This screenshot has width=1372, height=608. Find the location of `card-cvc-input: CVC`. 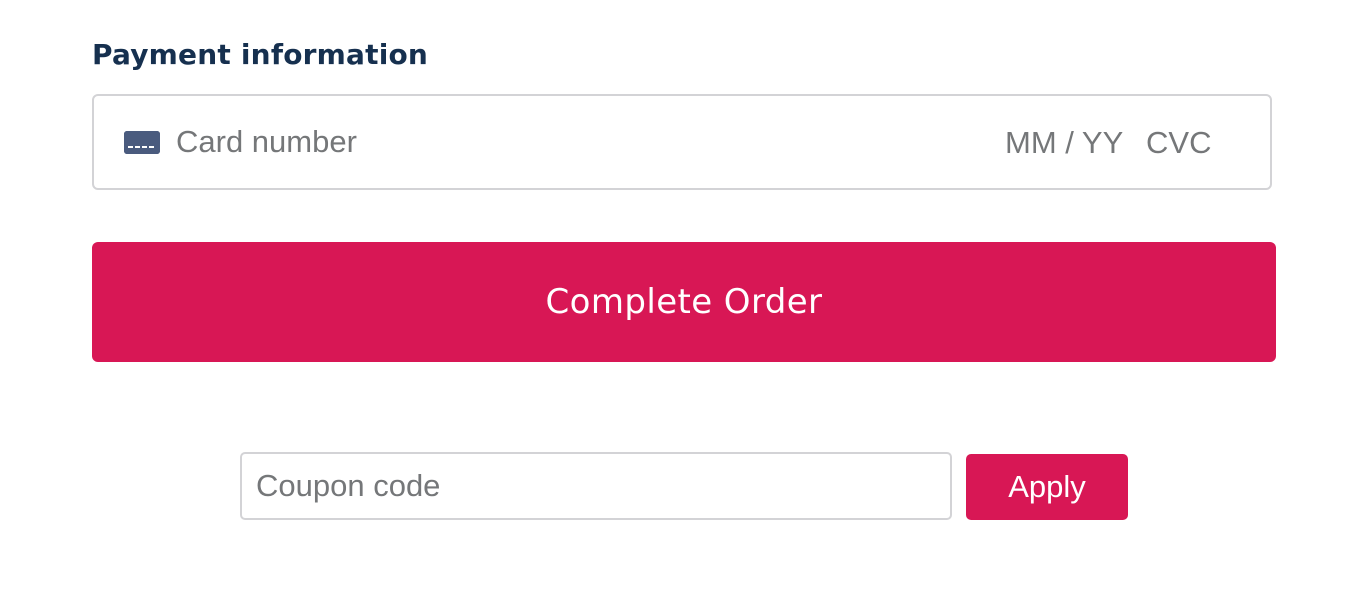

card-cvc-input: CVC is located at coordinates (1178, 143).